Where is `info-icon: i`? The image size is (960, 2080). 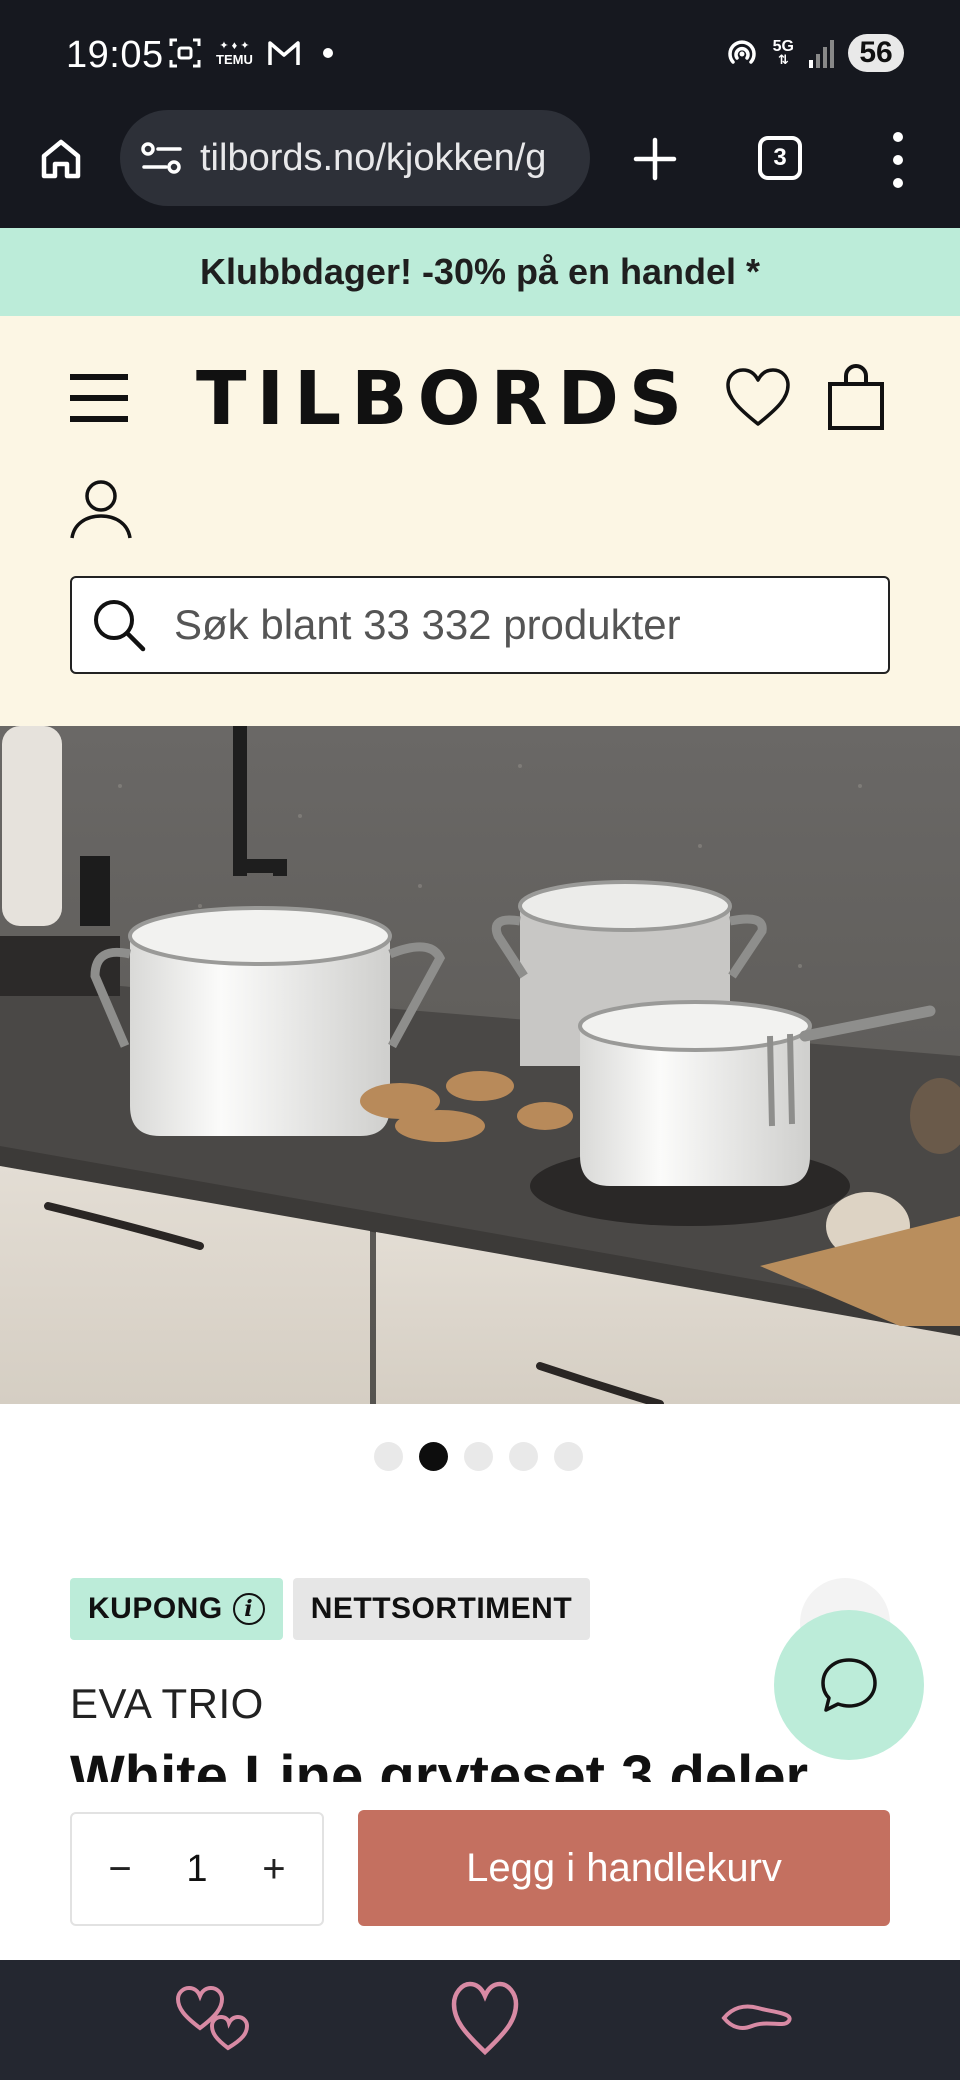
info-icon: i is located at coordinates (248, 1609).